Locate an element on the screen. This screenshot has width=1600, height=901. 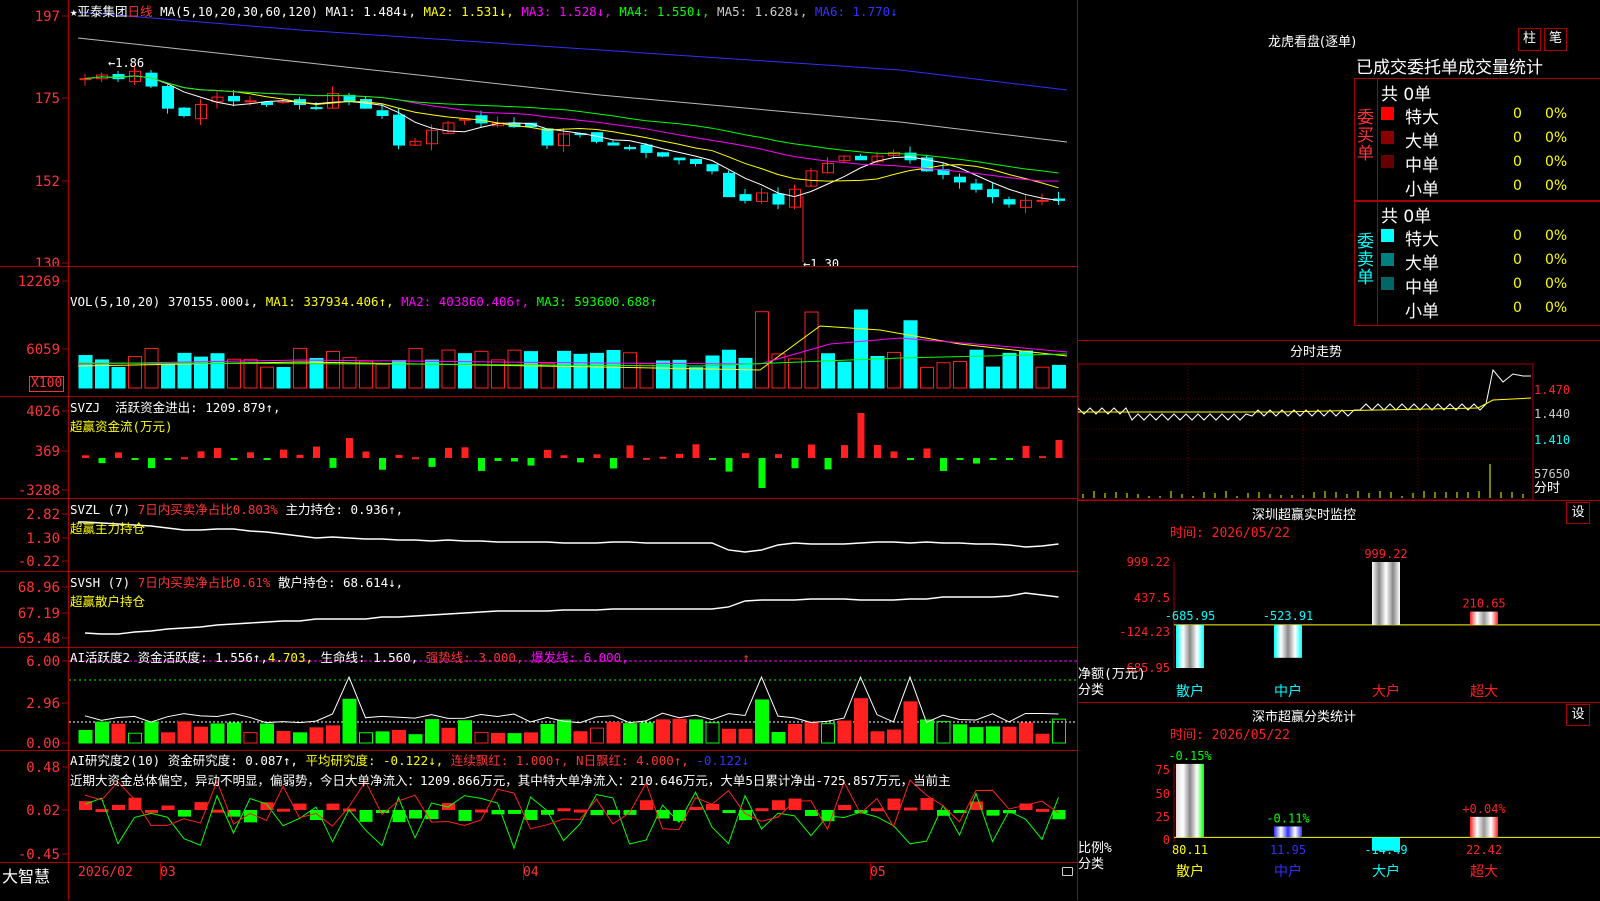
sell-row: 大单 0 0% is located at coordinates (1490, 261).